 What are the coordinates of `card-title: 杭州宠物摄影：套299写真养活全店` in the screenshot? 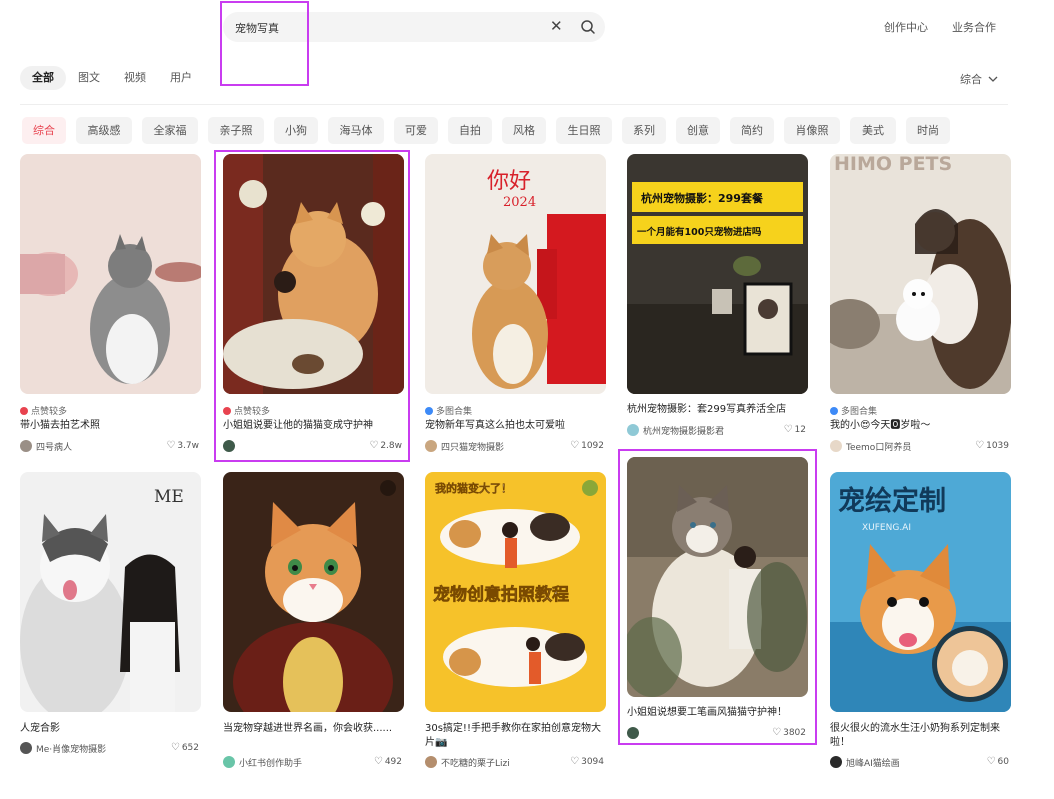 It's located at (717, 410).